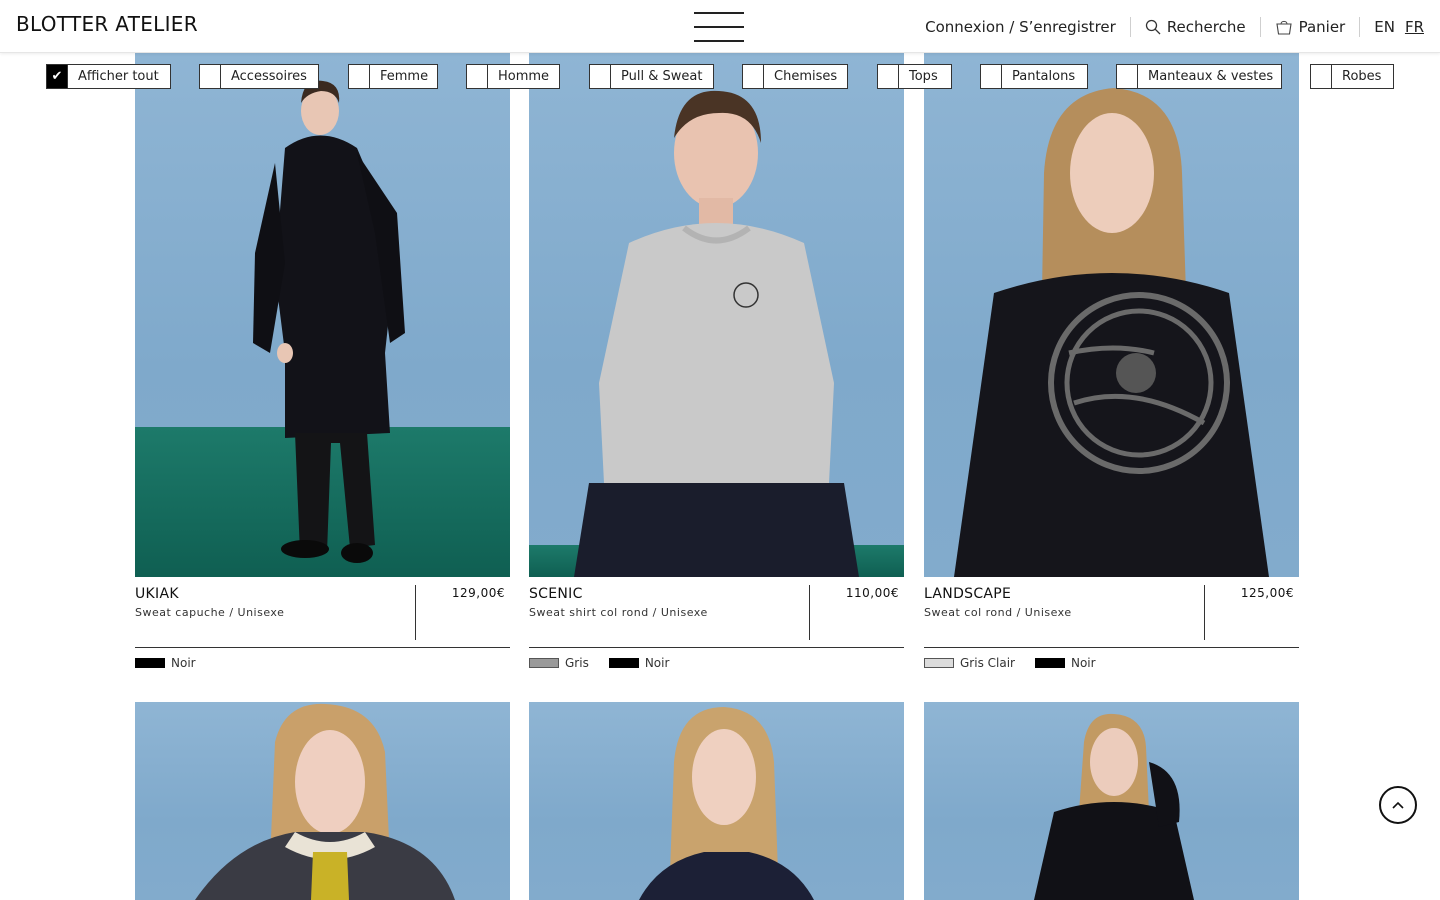  I want to click on language-switcher: EN FR, so click(1392, 27).